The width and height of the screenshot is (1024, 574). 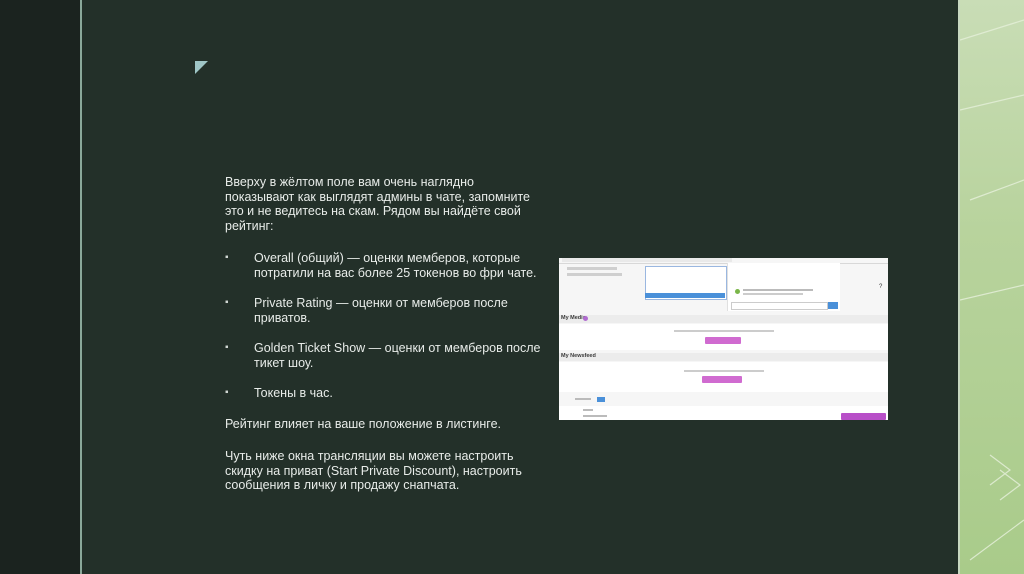 I want to click on media-badge, so click(x=585, y=318).